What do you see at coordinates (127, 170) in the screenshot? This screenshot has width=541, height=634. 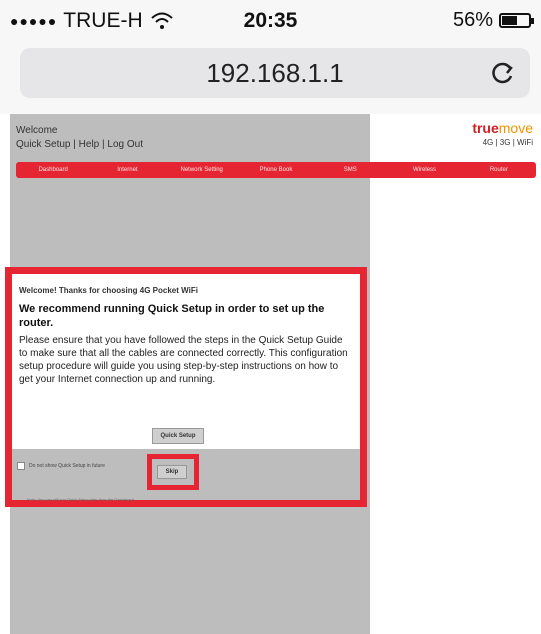 I see `nav-item-internet: Internet` at bounding box center [127, 170].